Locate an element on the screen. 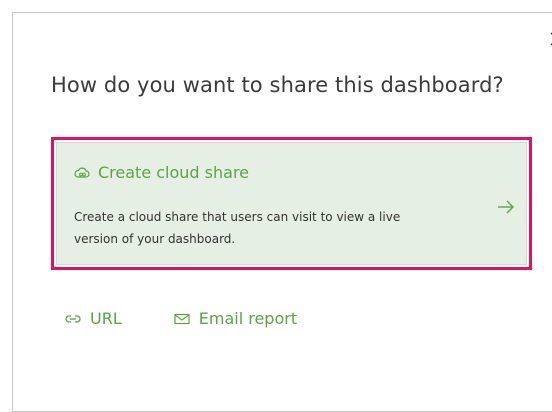  cloud-share-heading: Create cloud share is located at coordinates (161, 172).